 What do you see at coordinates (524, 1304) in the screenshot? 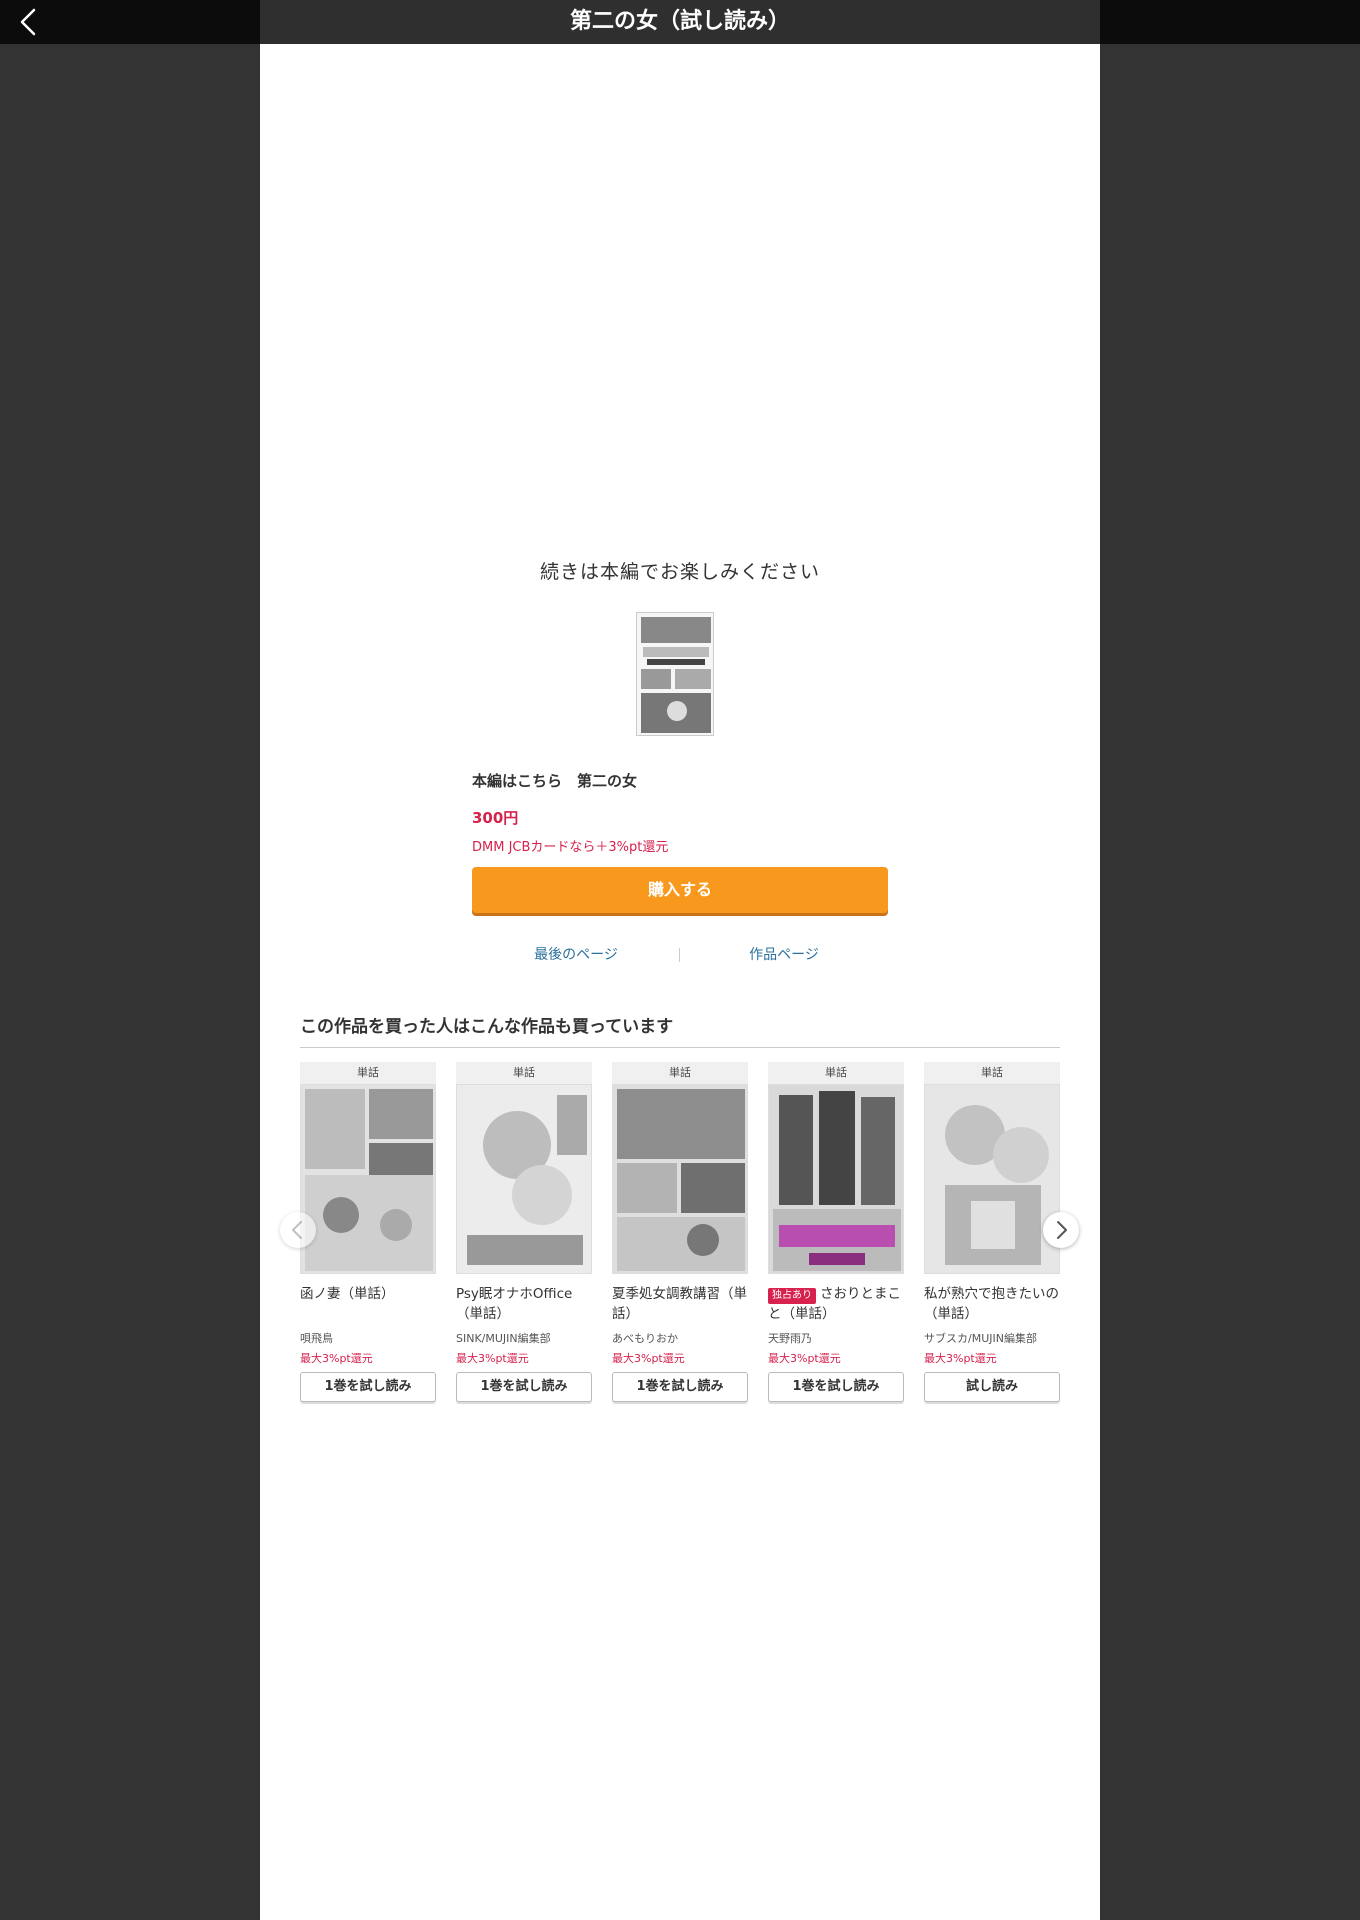
I see `card-title: Psy眠オナホOffice（単話）` at bounding box center [524, 1304].